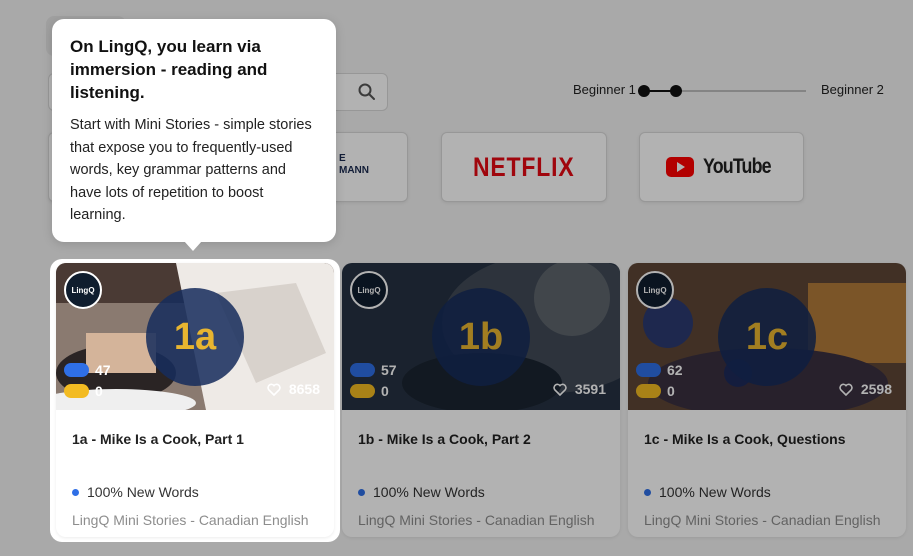  What do you see at coordinates (304, 389) in the screenshot?
I see `likes-count: 8658` at bounding box center [304, 389].